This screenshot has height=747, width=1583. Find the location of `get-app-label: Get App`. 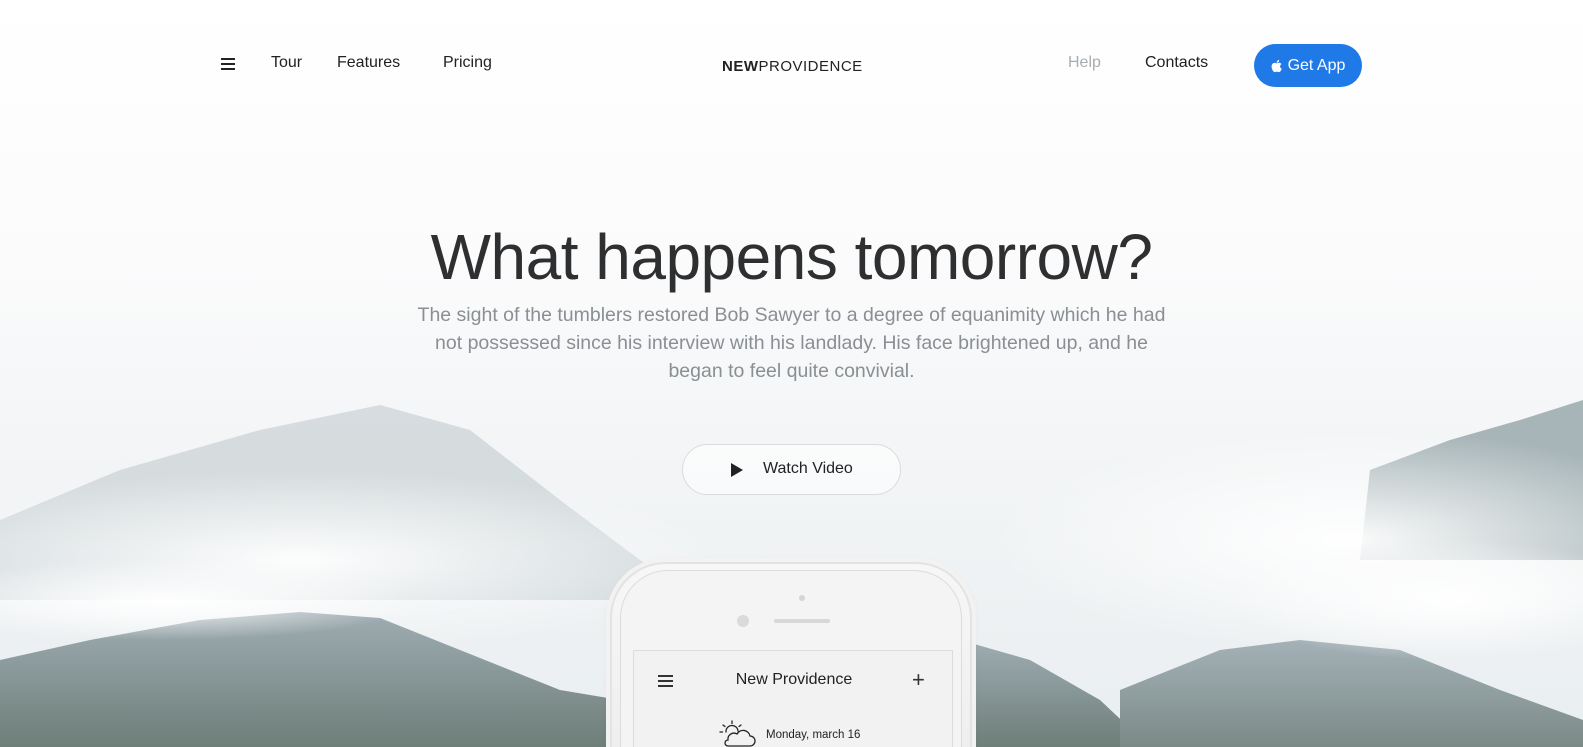

get-app-label: Get App is located at coordinates (1316, 65).